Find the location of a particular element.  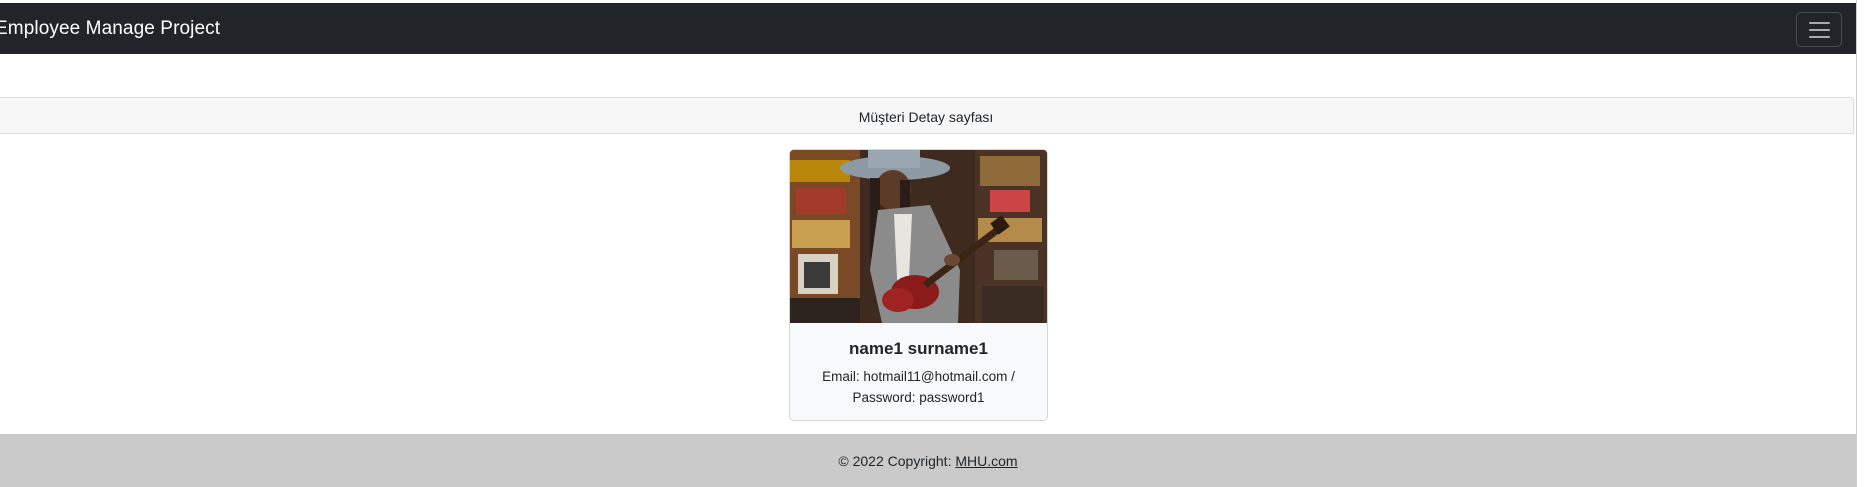

navbar-toggler-button is located at coordinates (1819, 29).